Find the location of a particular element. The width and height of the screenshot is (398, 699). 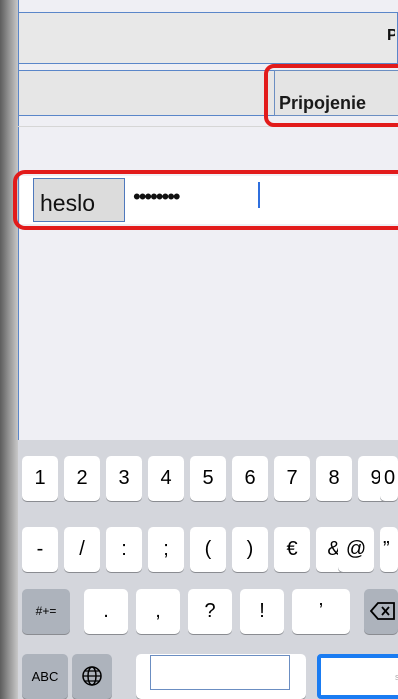

key-2: 2 is located at coordinates (82, 478).